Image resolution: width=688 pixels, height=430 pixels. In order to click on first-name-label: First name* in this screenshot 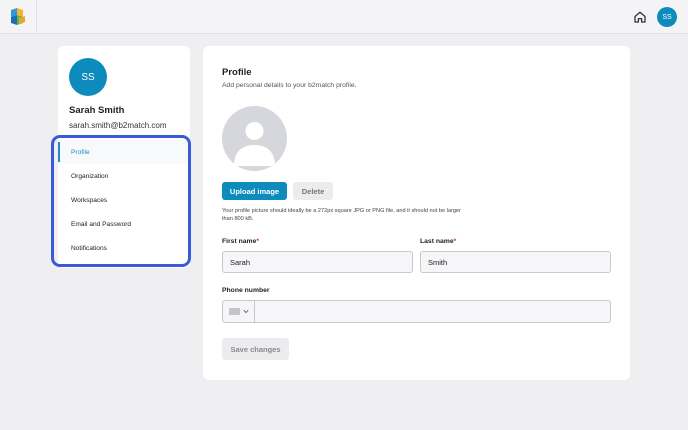, I will do `click(240, 241)`.